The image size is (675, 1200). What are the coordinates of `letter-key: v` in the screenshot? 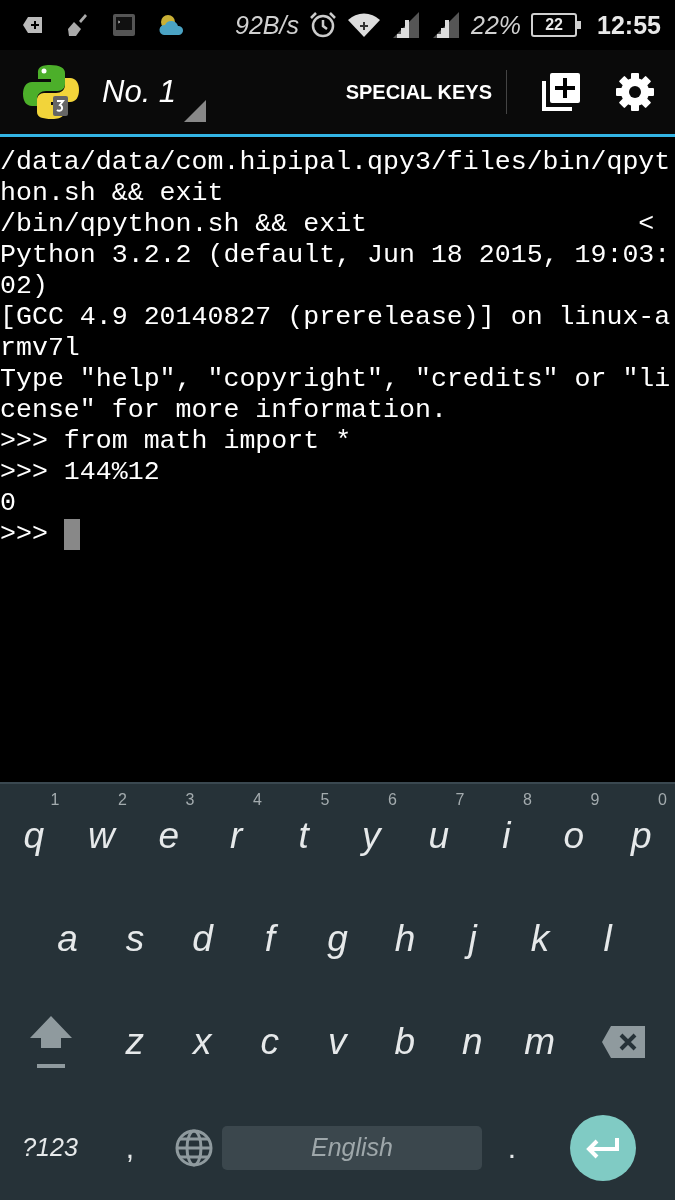 It's located at (337, 1041).